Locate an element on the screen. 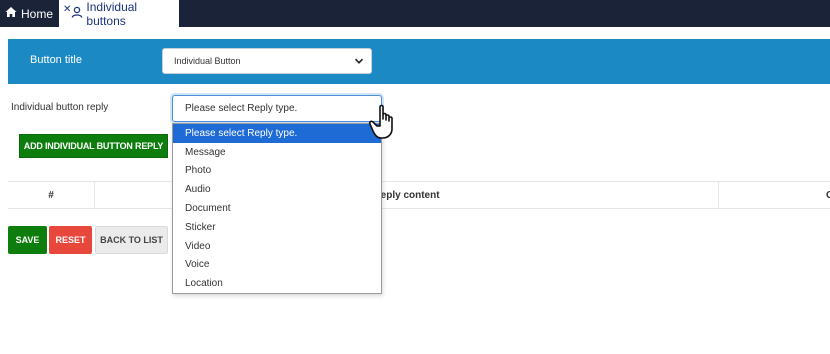  reply-option-video: Video is located at coordinates (277, 246).